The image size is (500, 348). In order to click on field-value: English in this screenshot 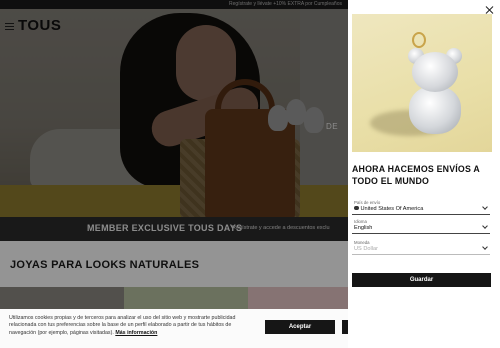, I will do `click(363, 227)`.